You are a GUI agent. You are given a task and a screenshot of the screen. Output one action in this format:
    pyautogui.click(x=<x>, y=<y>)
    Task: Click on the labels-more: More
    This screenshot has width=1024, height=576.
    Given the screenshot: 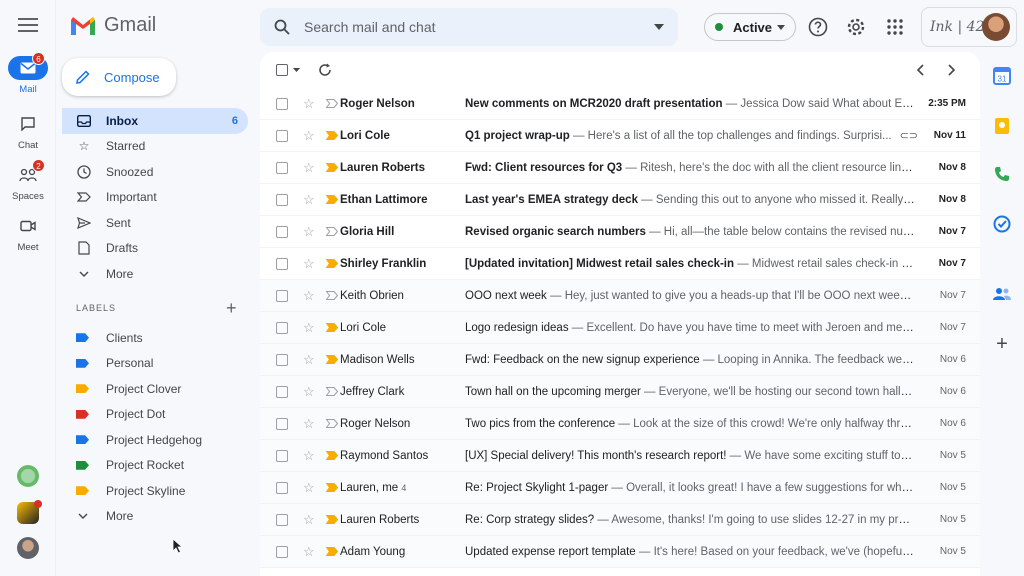 What is the action you would take?
    pyautogui.click(x=155, y=517)
    